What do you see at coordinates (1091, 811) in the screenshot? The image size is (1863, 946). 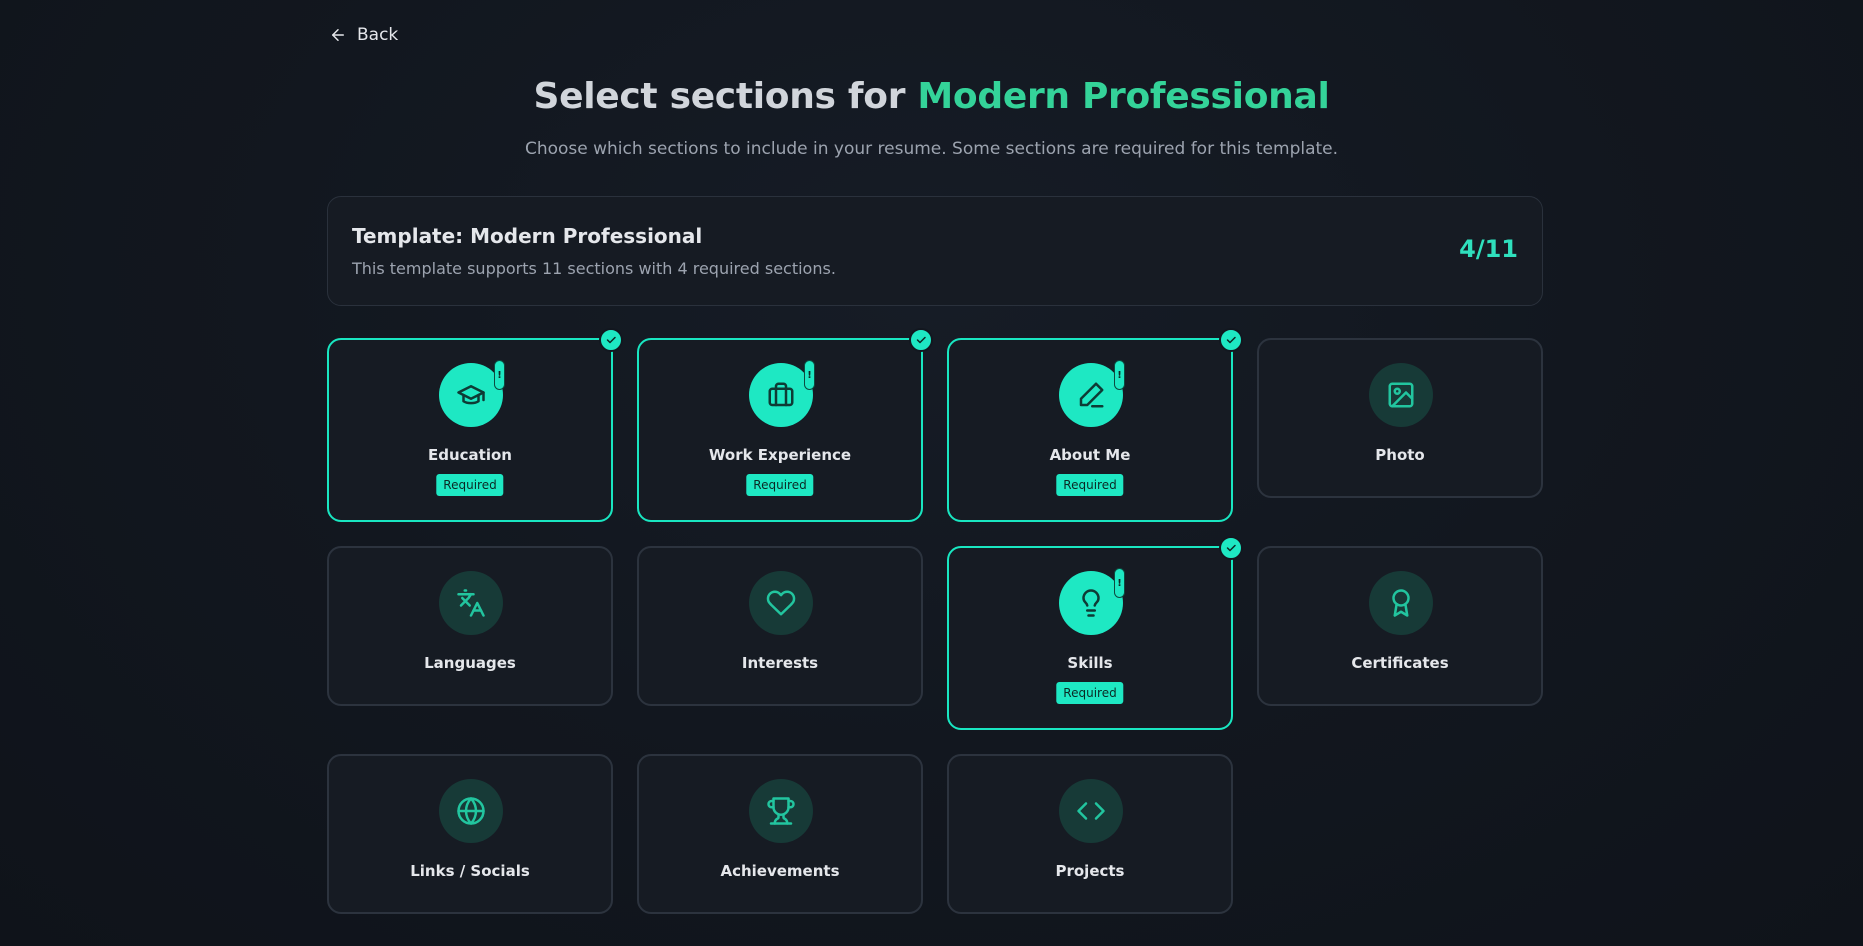 I see `code-icon` at bounding box center [1091, 811].